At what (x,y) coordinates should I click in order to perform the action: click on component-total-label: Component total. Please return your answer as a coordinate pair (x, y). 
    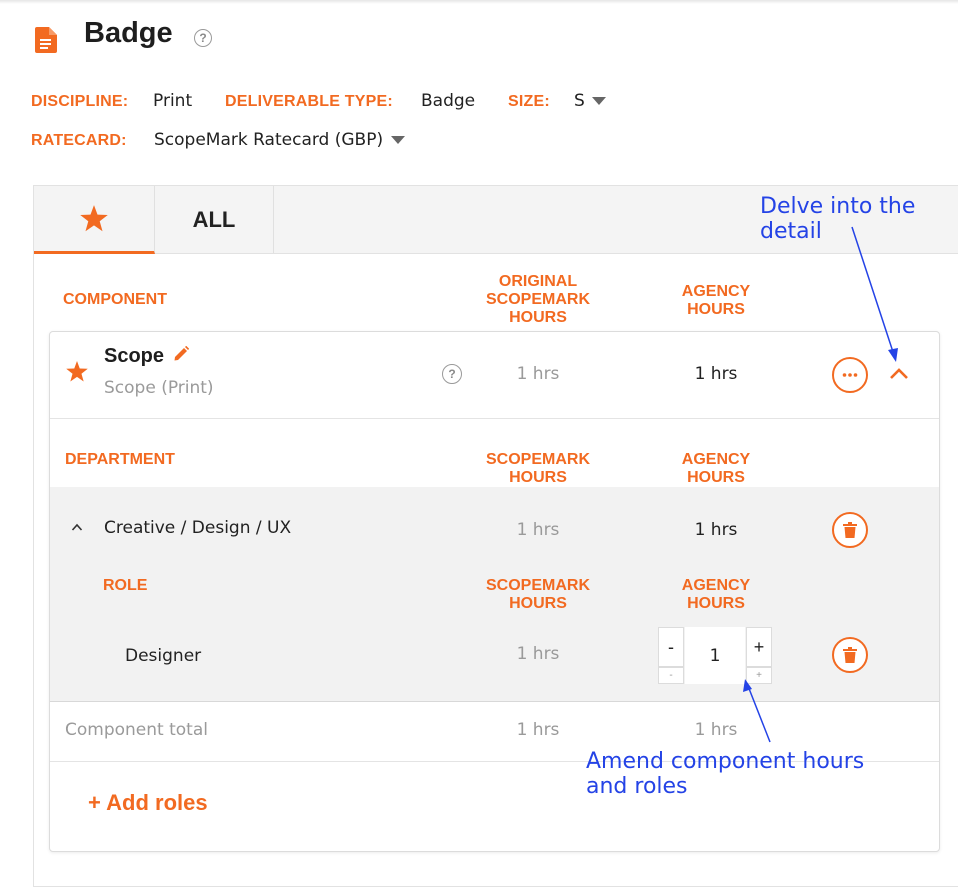
    Looking at the image, I should click on (136, 730).